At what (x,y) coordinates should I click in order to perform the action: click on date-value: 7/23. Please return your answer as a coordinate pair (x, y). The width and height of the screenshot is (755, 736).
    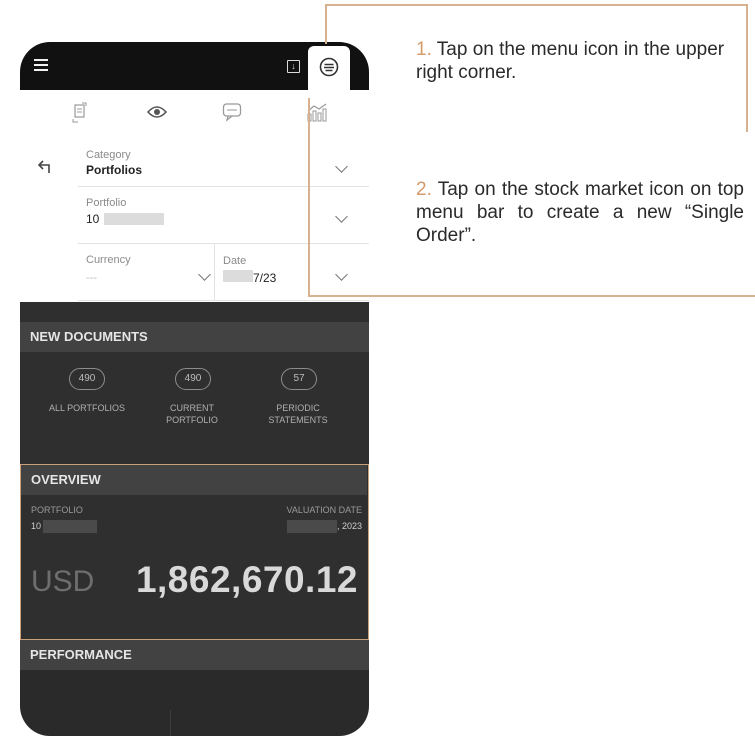
    Looking at the image, I should click on (265, 278).